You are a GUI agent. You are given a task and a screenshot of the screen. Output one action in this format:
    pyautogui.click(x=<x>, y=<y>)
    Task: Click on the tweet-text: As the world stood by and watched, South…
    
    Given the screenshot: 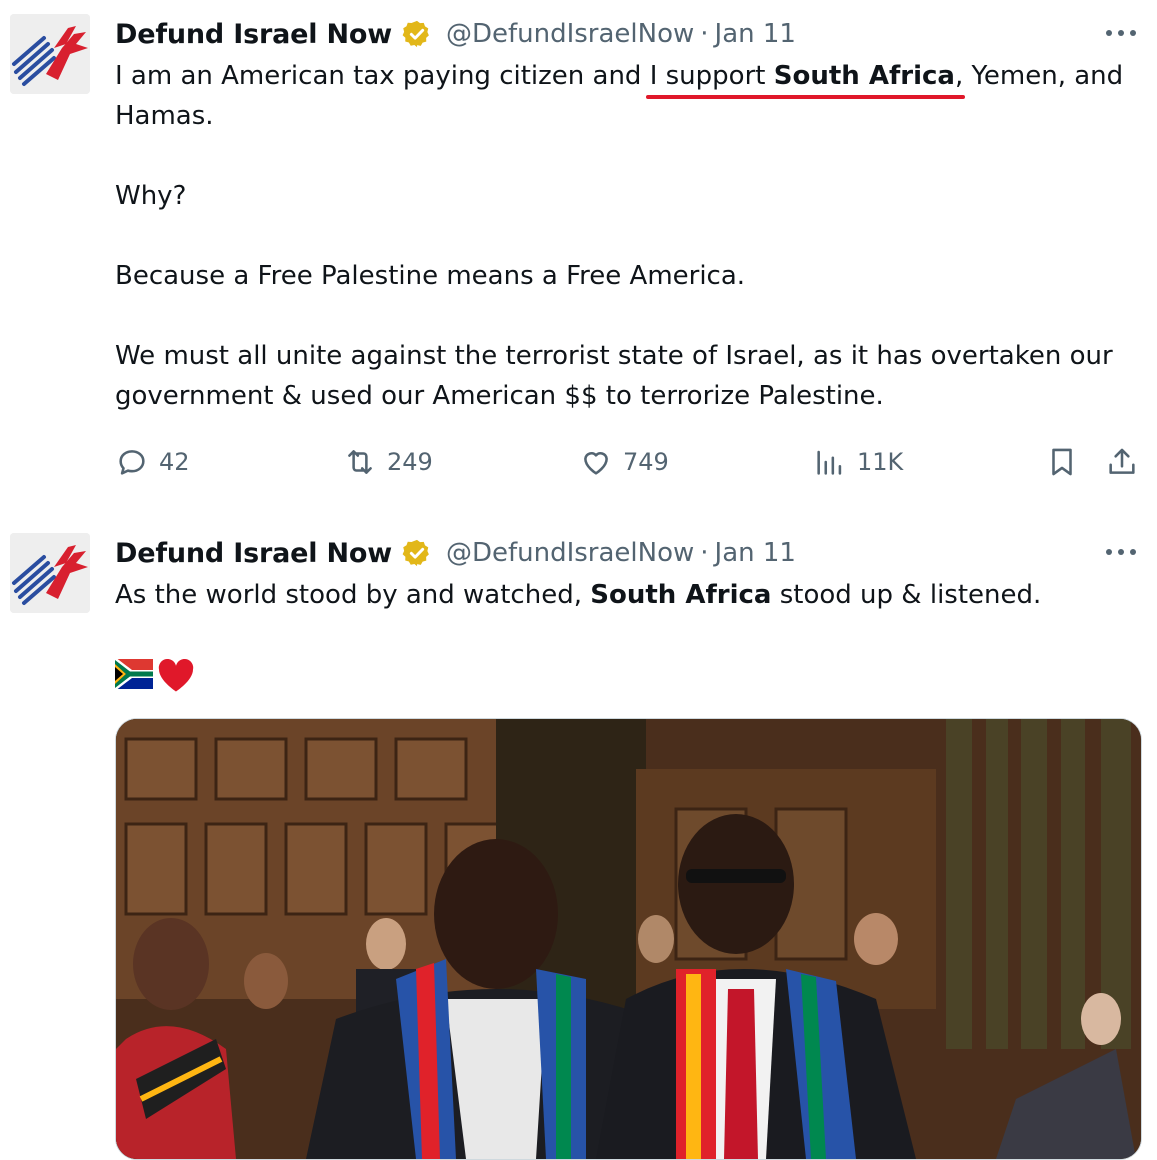 What is the action you would take?
    pyautogui.click(x=626, y=595)
    